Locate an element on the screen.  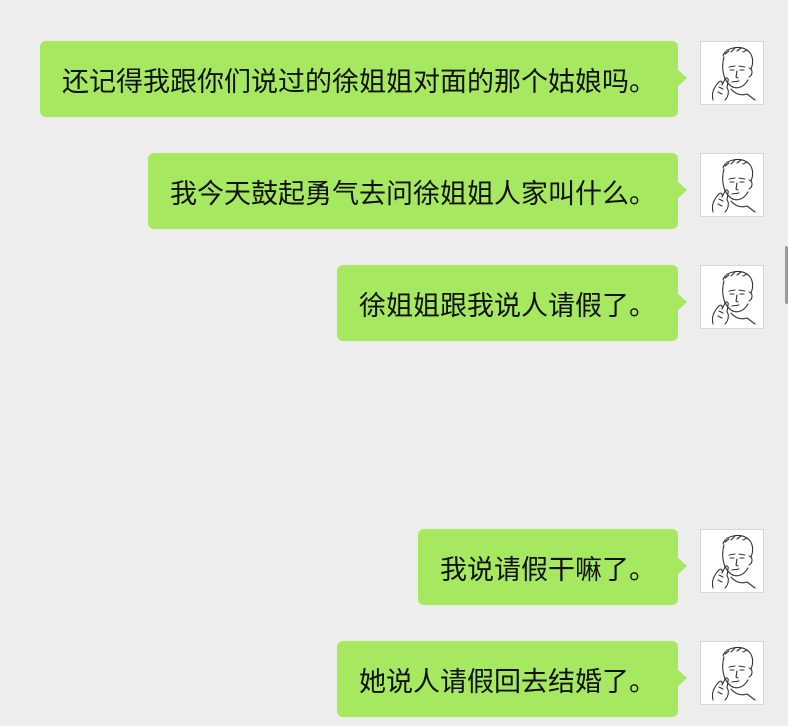
message-bubble: 我今天鼓起勇气去问徐姐姐人家叫什么。 is located at coordinates (417, 191).